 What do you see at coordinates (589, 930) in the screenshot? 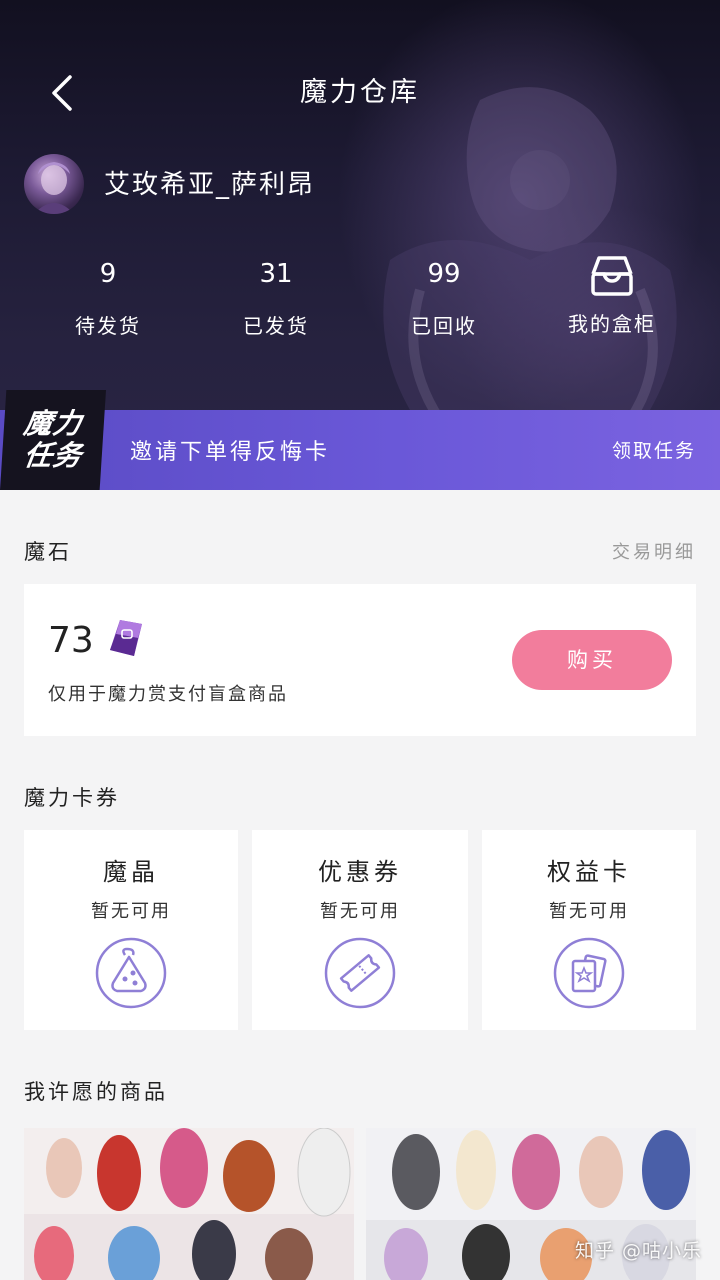
I see `coupon-card-benefit: 权益卡 暂无可用` at bounding box center [589, 930].